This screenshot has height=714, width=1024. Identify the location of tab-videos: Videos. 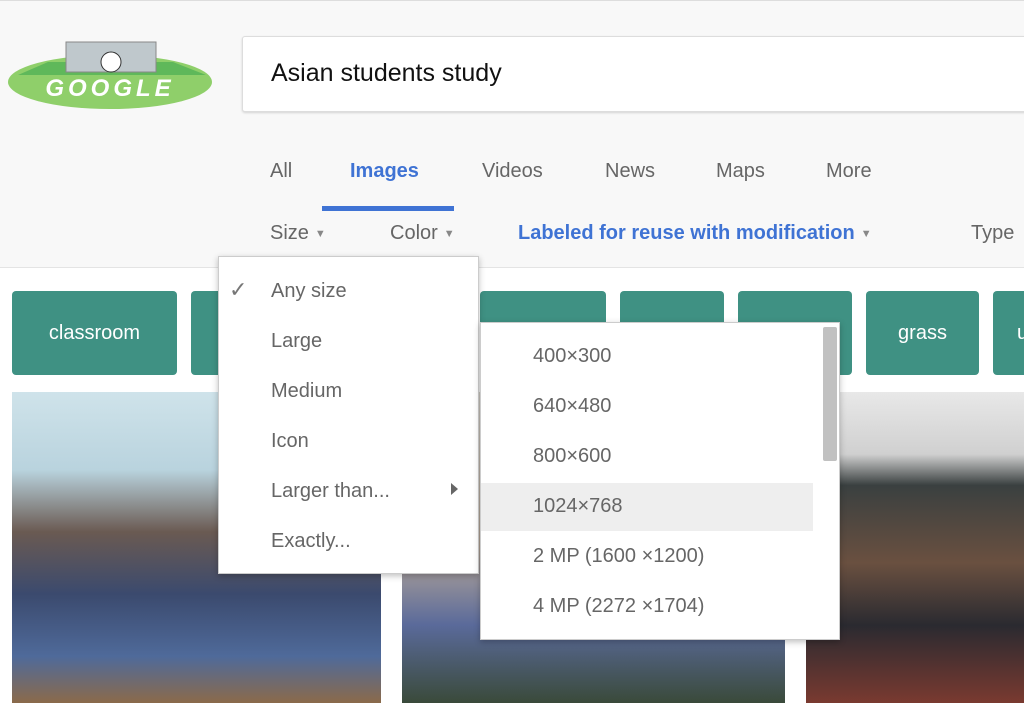
(512, 171).